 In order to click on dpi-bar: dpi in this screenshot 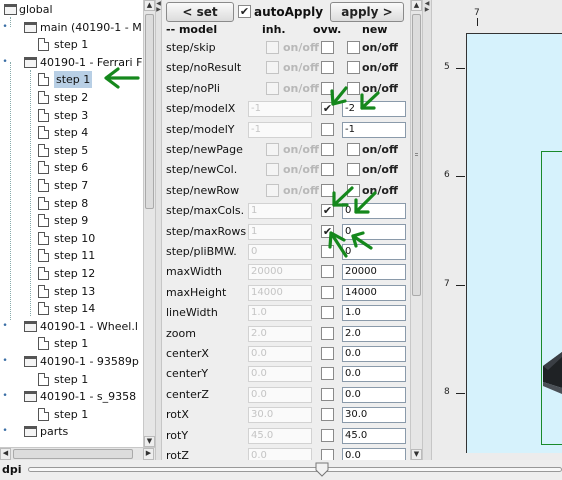, I will do `click(281, 470)`.